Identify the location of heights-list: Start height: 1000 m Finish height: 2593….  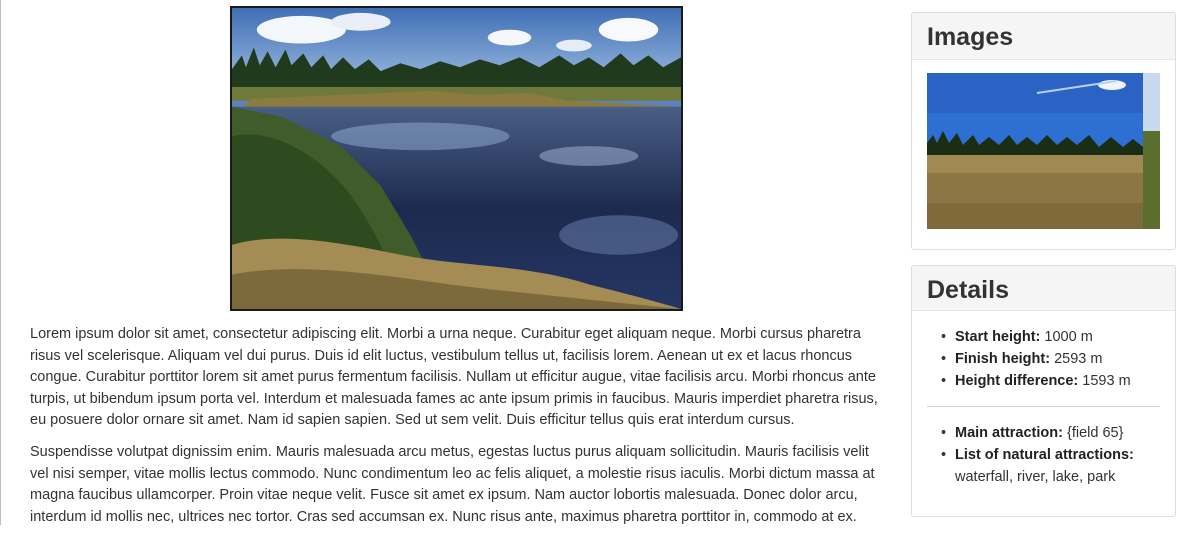
(1051, 359).